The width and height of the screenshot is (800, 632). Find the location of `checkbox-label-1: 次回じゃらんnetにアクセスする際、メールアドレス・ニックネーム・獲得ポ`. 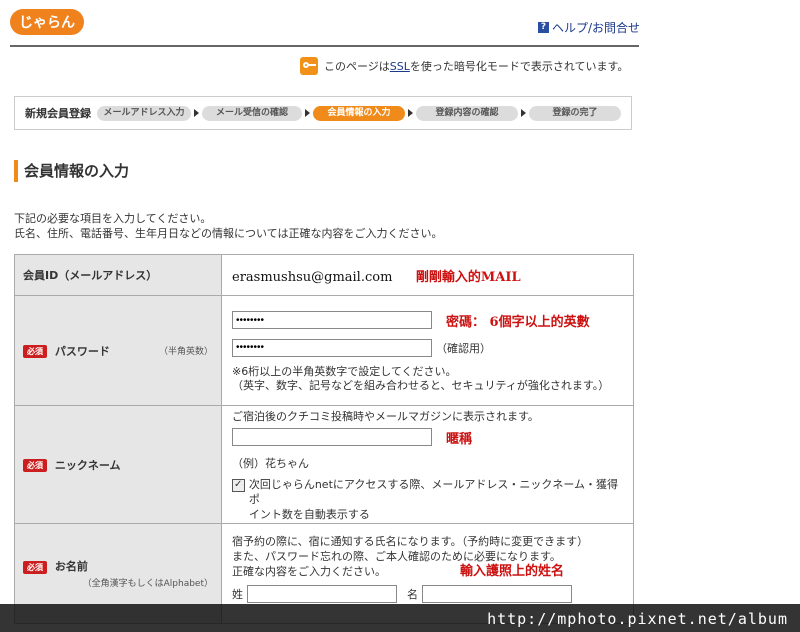

checkbox-label-1: 次回じゃらんnetにアクセスする際、メールアドレス・ニックネーム・獲得ポ is located at coordinates (433, 491).